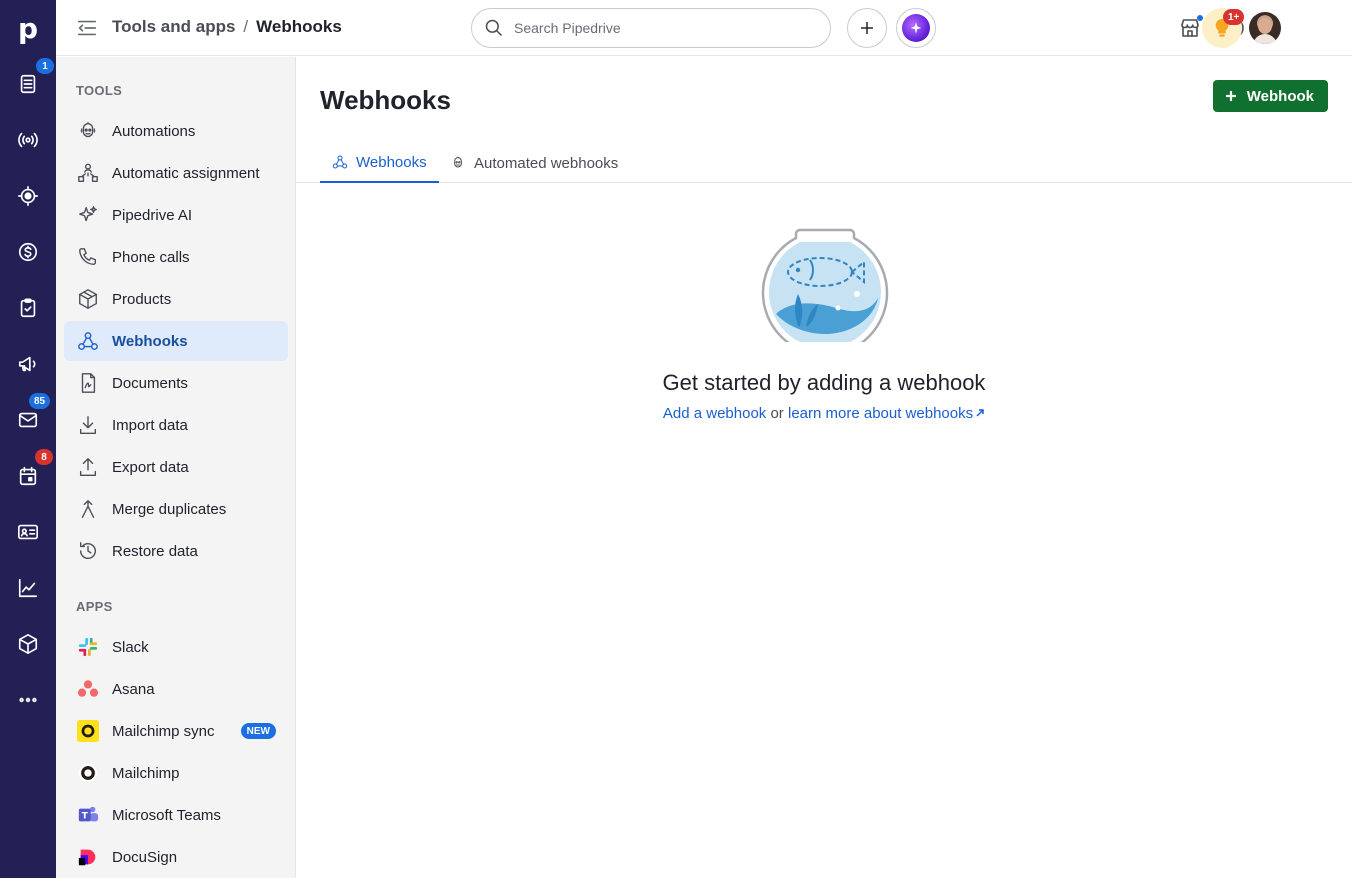  Describe the element at coordinates (142, 299) in the screenshot. I see `sidebar-item-label: Products` at that location.